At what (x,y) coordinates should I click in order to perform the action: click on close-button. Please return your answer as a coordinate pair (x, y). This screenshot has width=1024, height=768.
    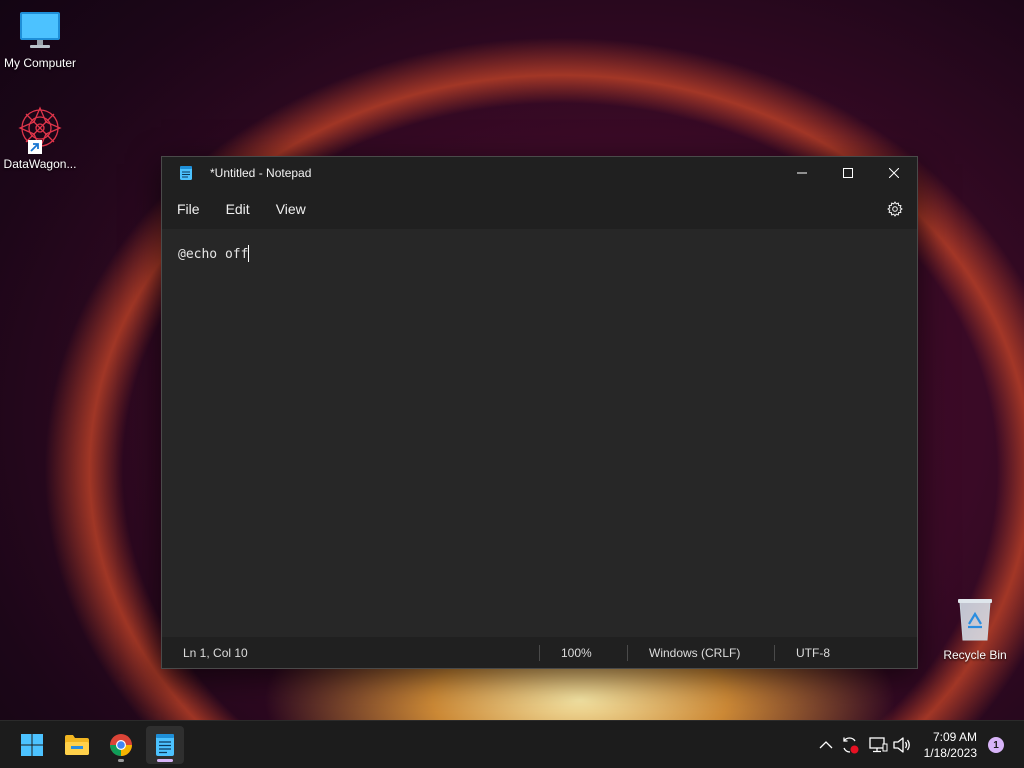
    Looking at the image, I should click on (894, 173).